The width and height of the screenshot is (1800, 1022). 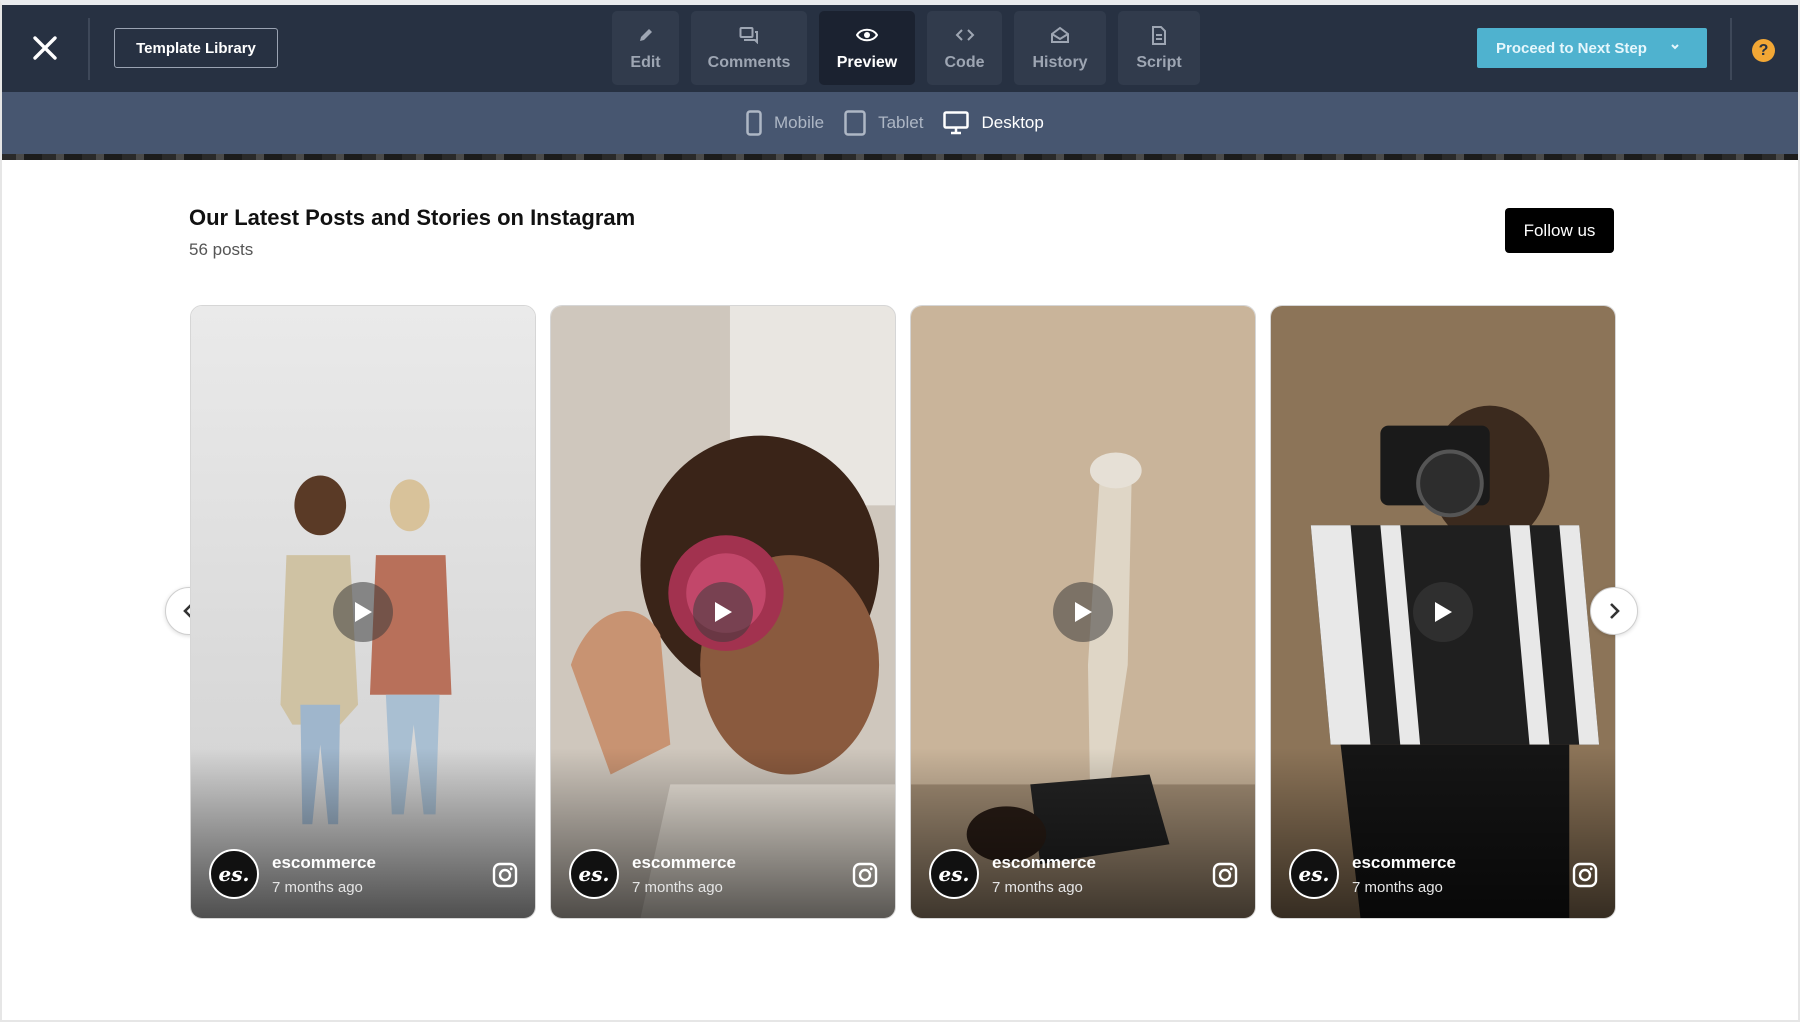 What do you see at coordinates (749, 62) in the screenshot?
I see `tab-label: Comments` at bounding box center [749, 62].